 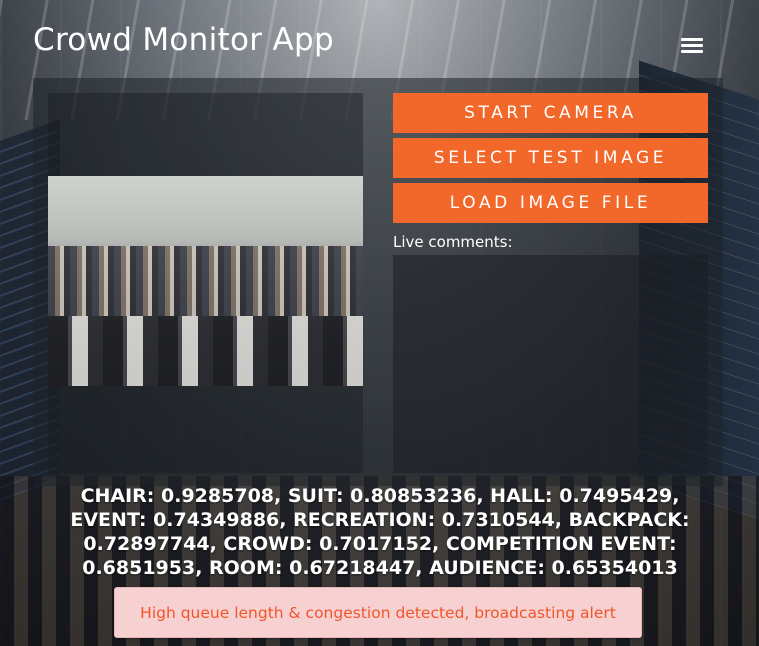 What do you see at coordinates (379, 40) in the screenshot?
I see `header: Crowd Monitor App` at bounding box center [379, 40].